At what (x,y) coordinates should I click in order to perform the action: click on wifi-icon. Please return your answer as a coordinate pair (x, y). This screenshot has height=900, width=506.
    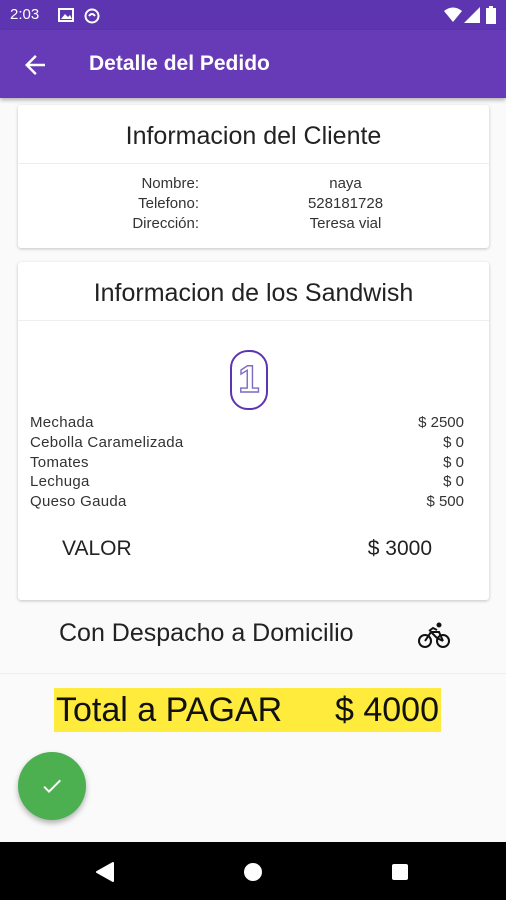
    Looking at the image, I should click on (453, 14).